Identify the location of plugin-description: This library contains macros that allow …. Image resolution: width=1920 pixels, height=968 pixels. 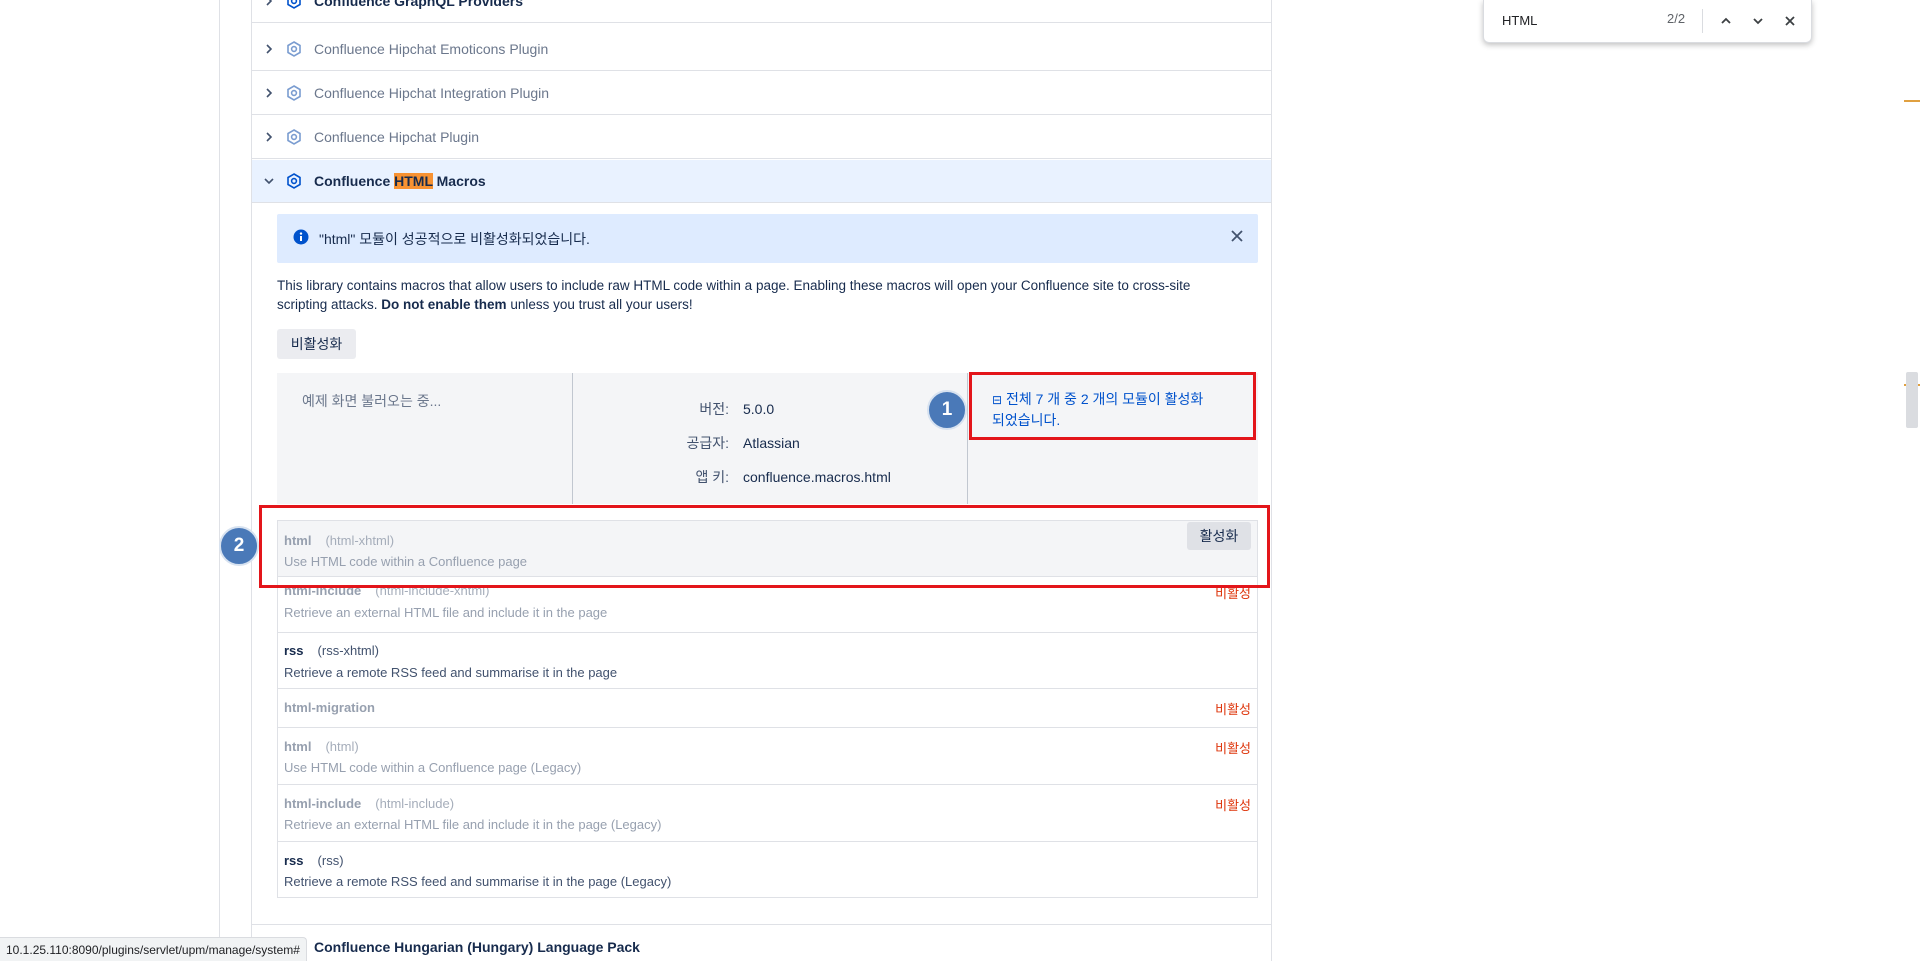
(757, 295).